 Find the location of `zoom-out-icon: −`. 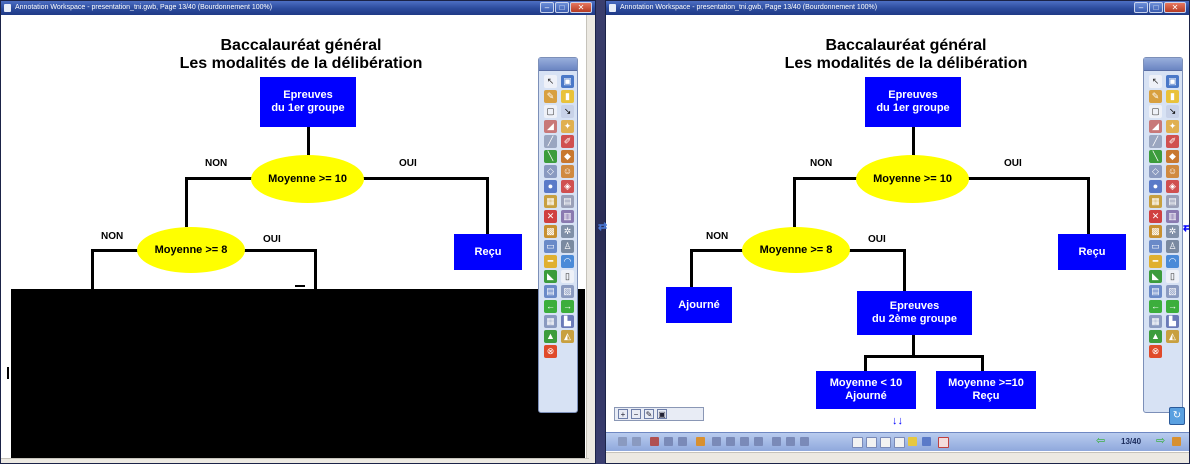

zoom-out-icon: − is located at coordinates (636, 414).